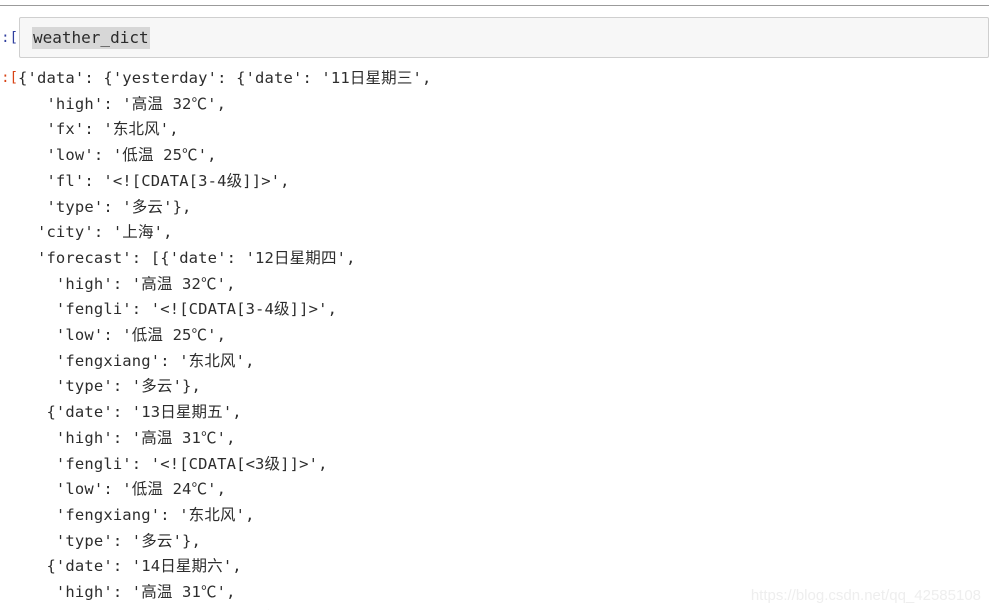  What do you see at coordinates (504, 37) in the screenshot?
I see `code-input-cell: weather_dict` at bounding box center [504, 37].